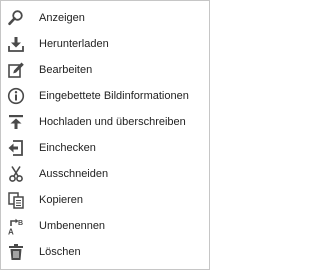 This screenshot has width=320, height=270. I want to click on magnifier-icon, so click(16, 18).